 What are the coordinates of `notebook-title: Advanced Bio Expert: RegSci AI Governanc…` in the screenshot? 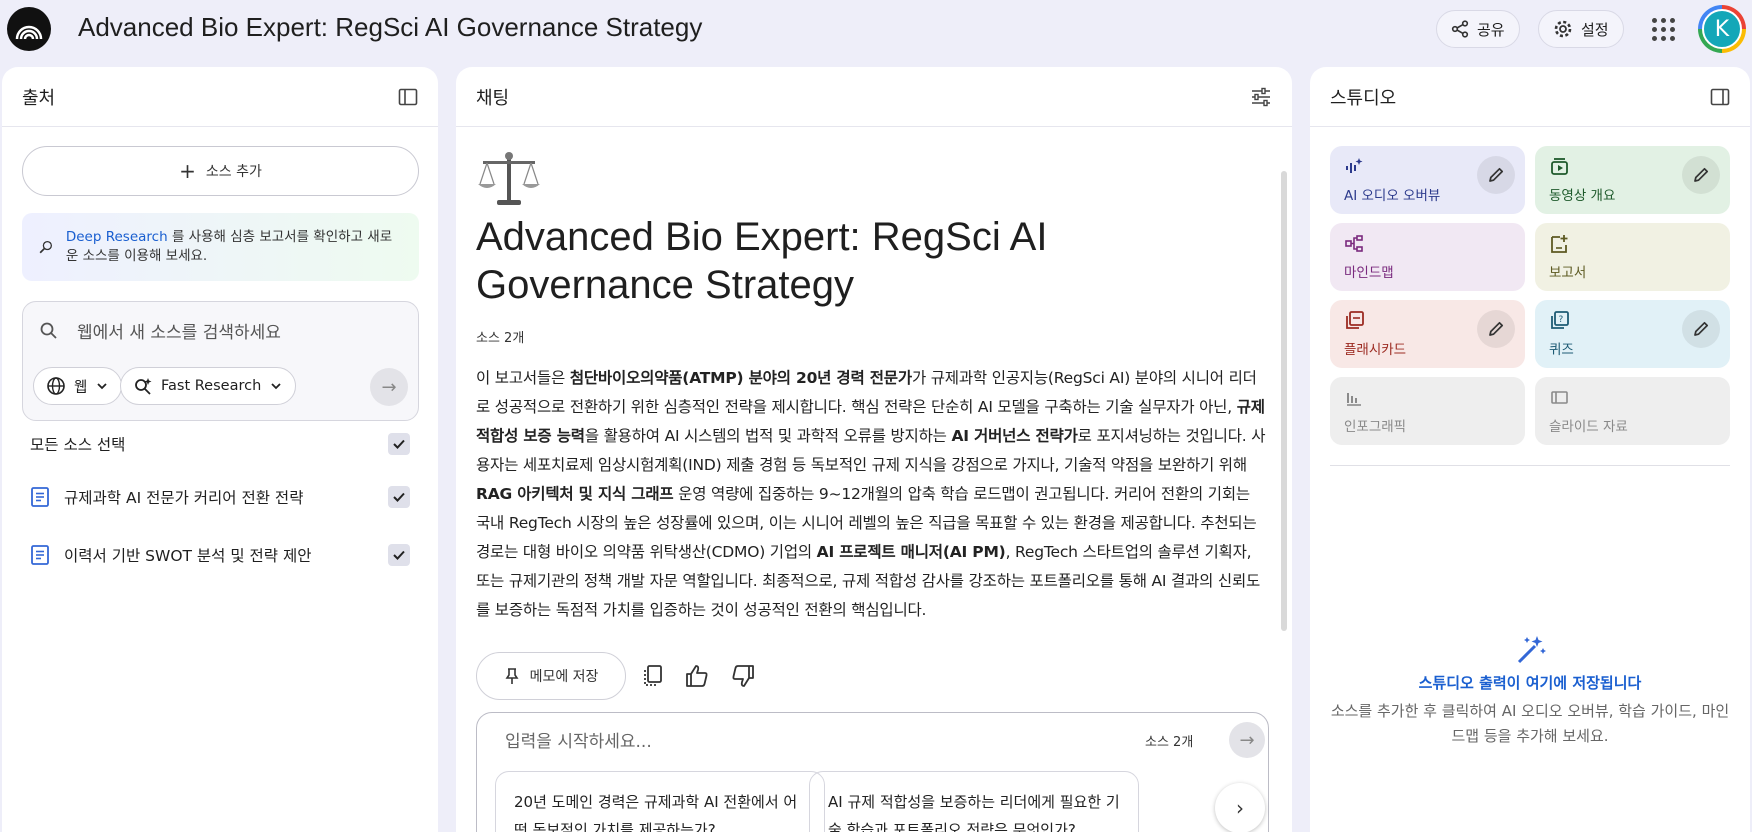 It's located at (390, 27).